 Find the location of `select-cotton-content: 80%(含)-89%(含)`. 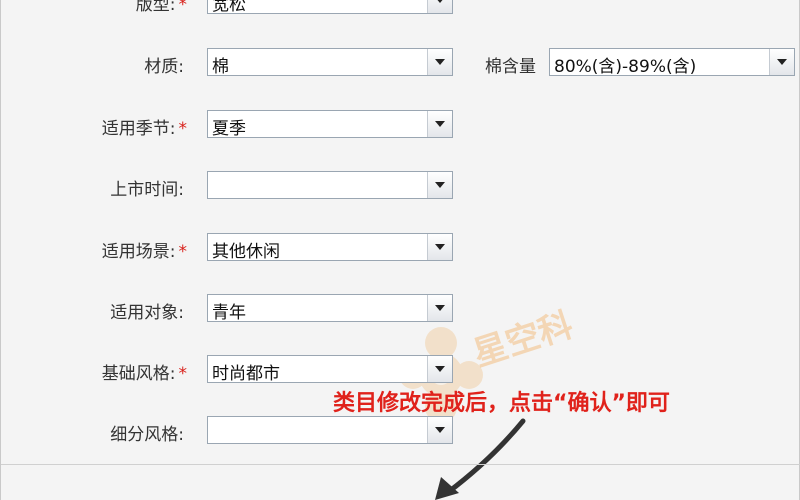

select-cotton-content: 80%(含)-89%(含) is located at coordinates (672, 62).